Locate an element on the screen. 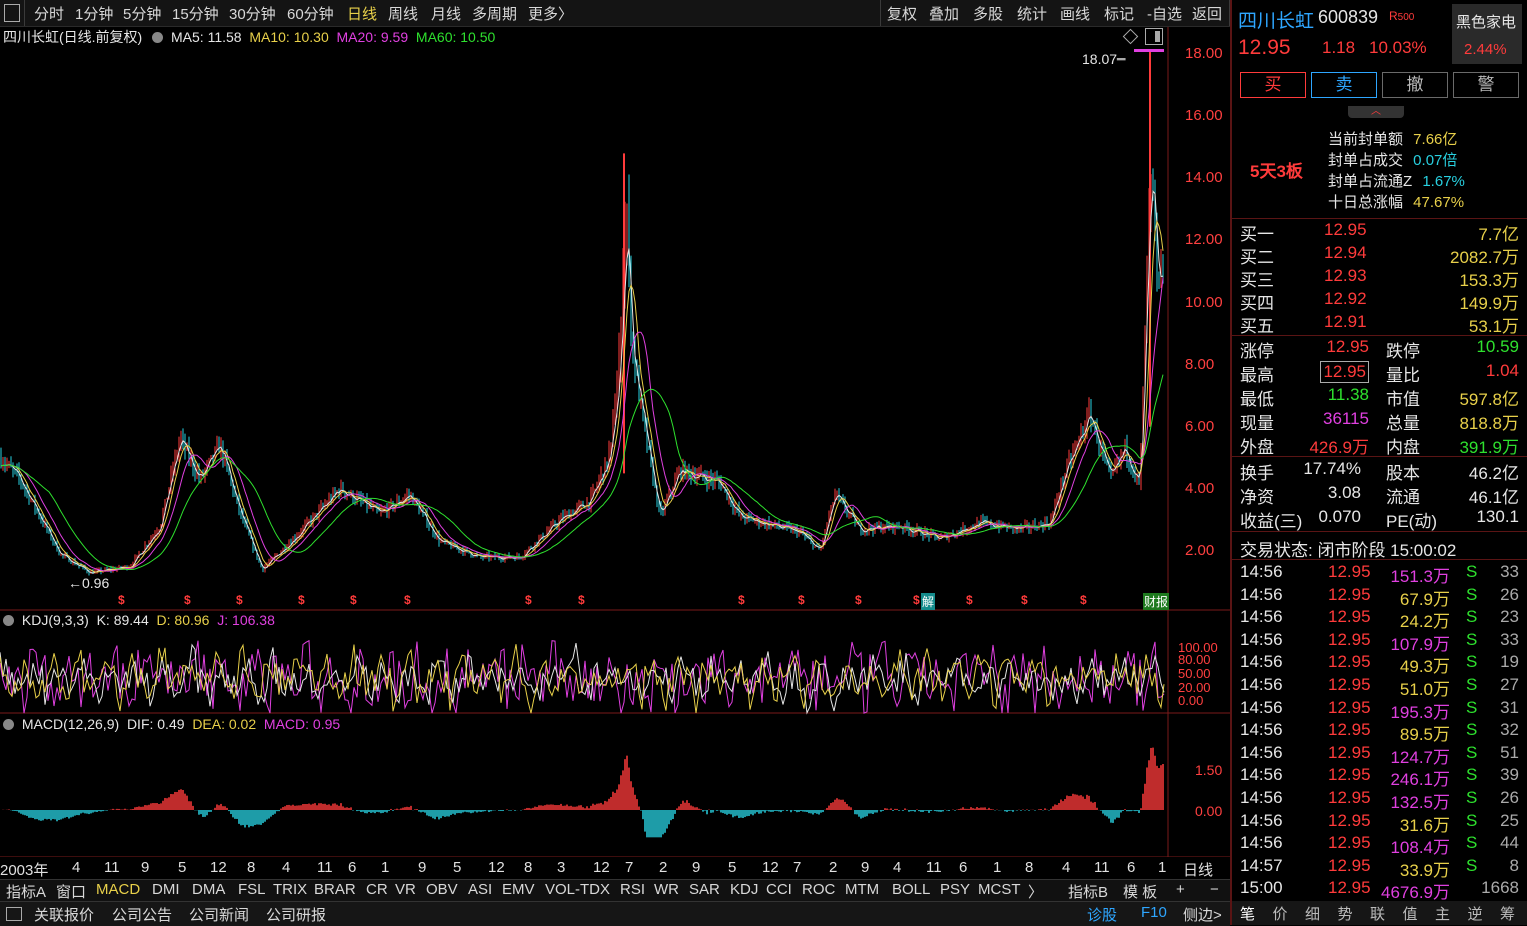  panel-icon is located at coordinates (14, 914).